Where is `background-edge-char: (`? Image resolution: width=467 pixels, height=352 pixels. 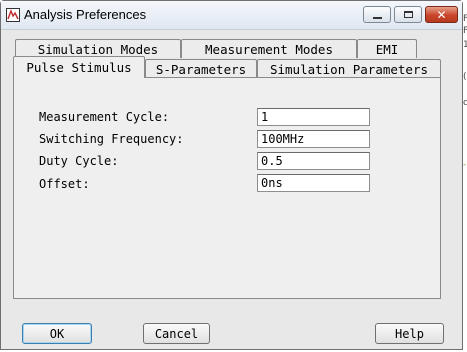 background-edge-char: ( is located at coordinates (465, 77).